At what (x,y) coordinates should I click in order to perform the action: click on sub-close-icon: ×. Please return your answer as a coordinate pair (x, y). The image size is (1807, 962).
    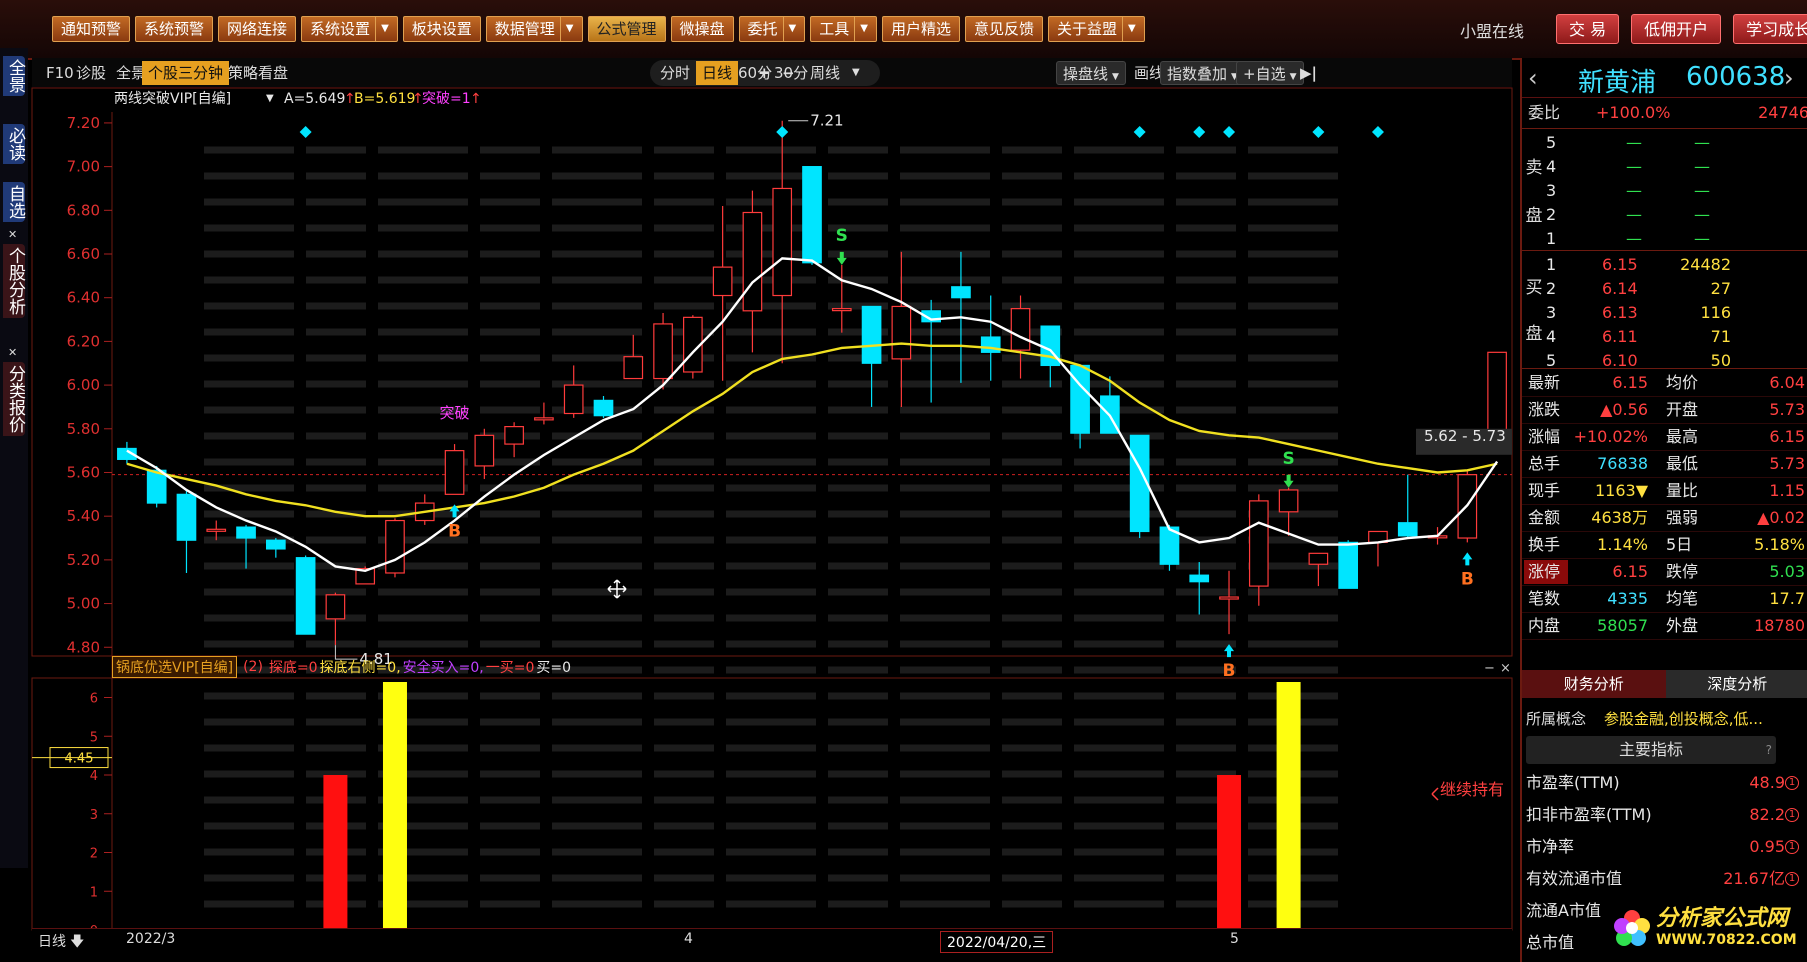
    Looking at the image, I should click on (1505, 668).